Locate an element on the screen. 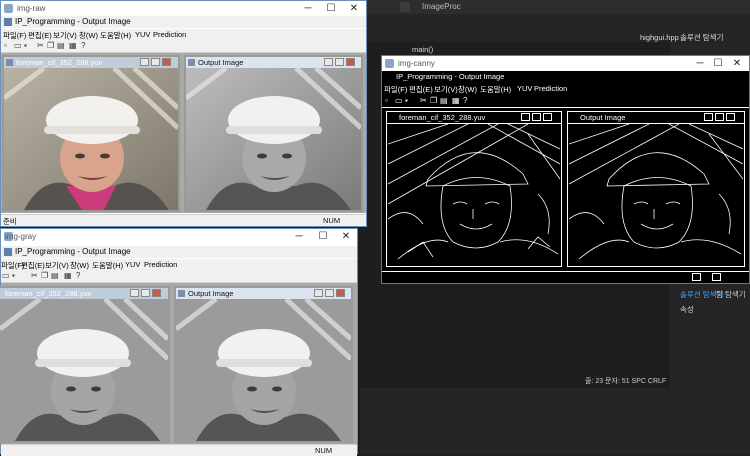  team-explorer-tab: 팀 탐색기 is located at coordinates (731, 294).